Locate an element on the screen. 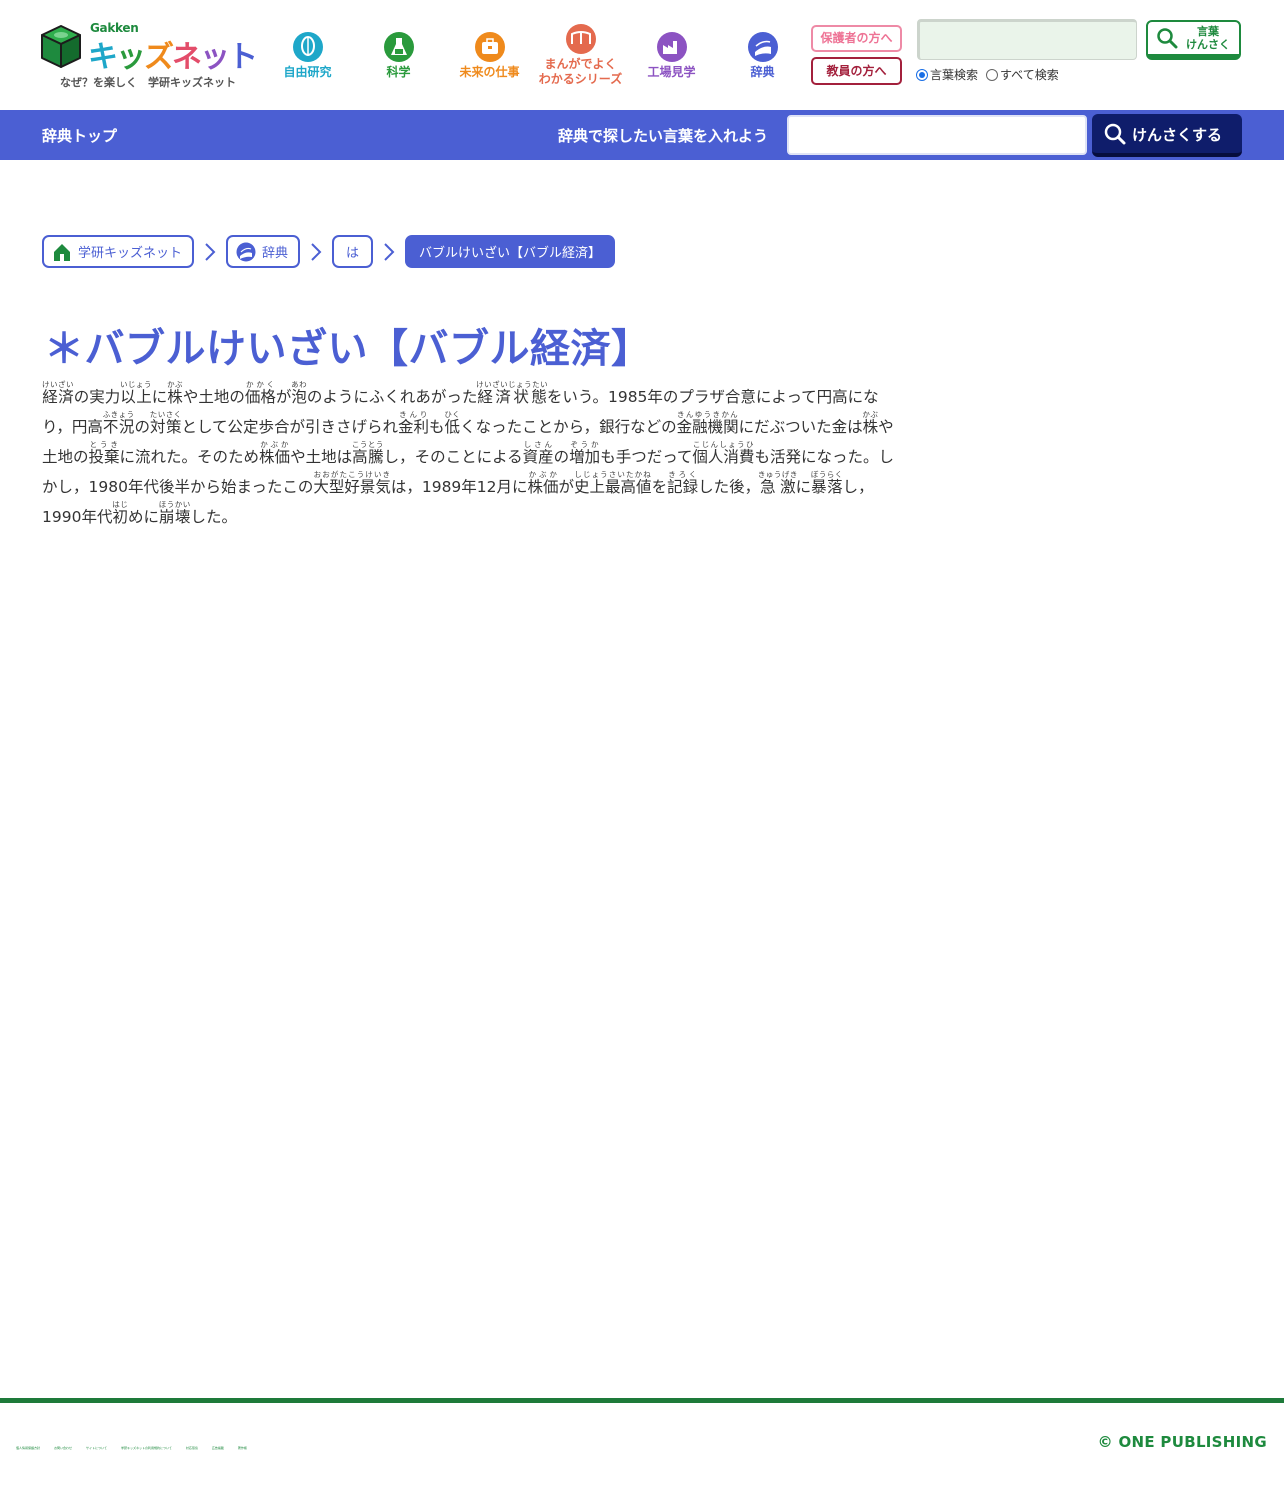 This screenshot has width=1284, height=1498. furigana-term: 不況ふきょう is located at coordinates (118, 423).